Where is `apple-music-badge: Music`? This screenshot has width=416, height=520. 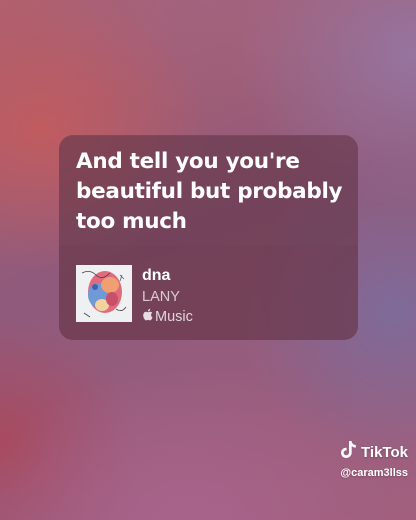 apple-music-badge: Music is located at coordinates (167, 316).